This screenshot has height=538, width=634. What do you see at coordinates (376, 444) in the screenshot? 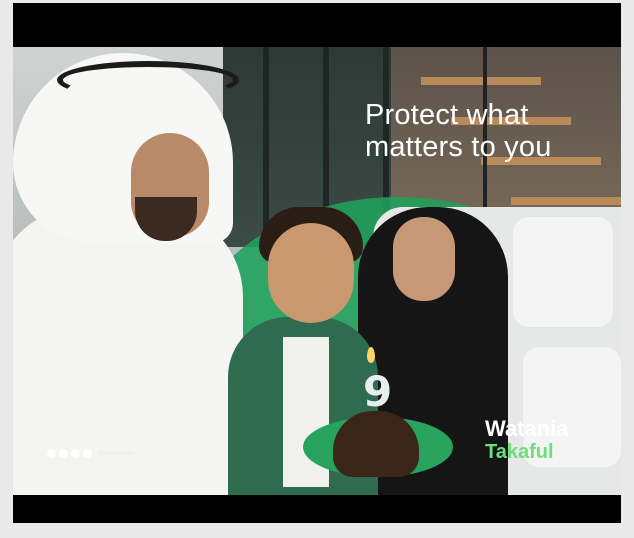
I see `birthday-cake` at bounding box center [376, 444].